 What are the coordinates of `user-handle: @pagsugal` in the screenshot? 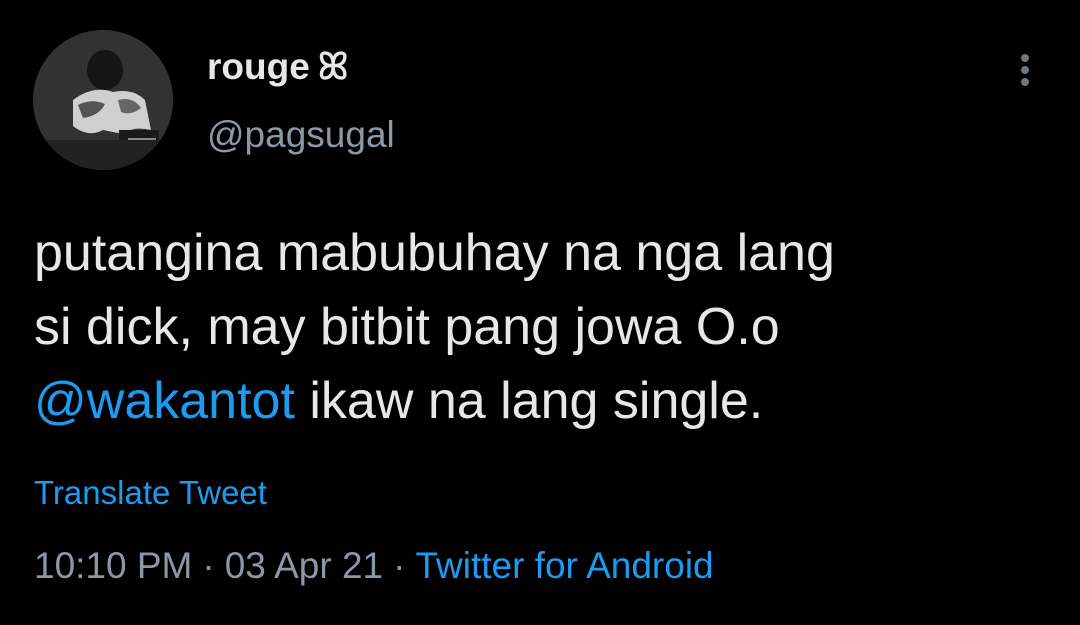 It's located at (301, 135).